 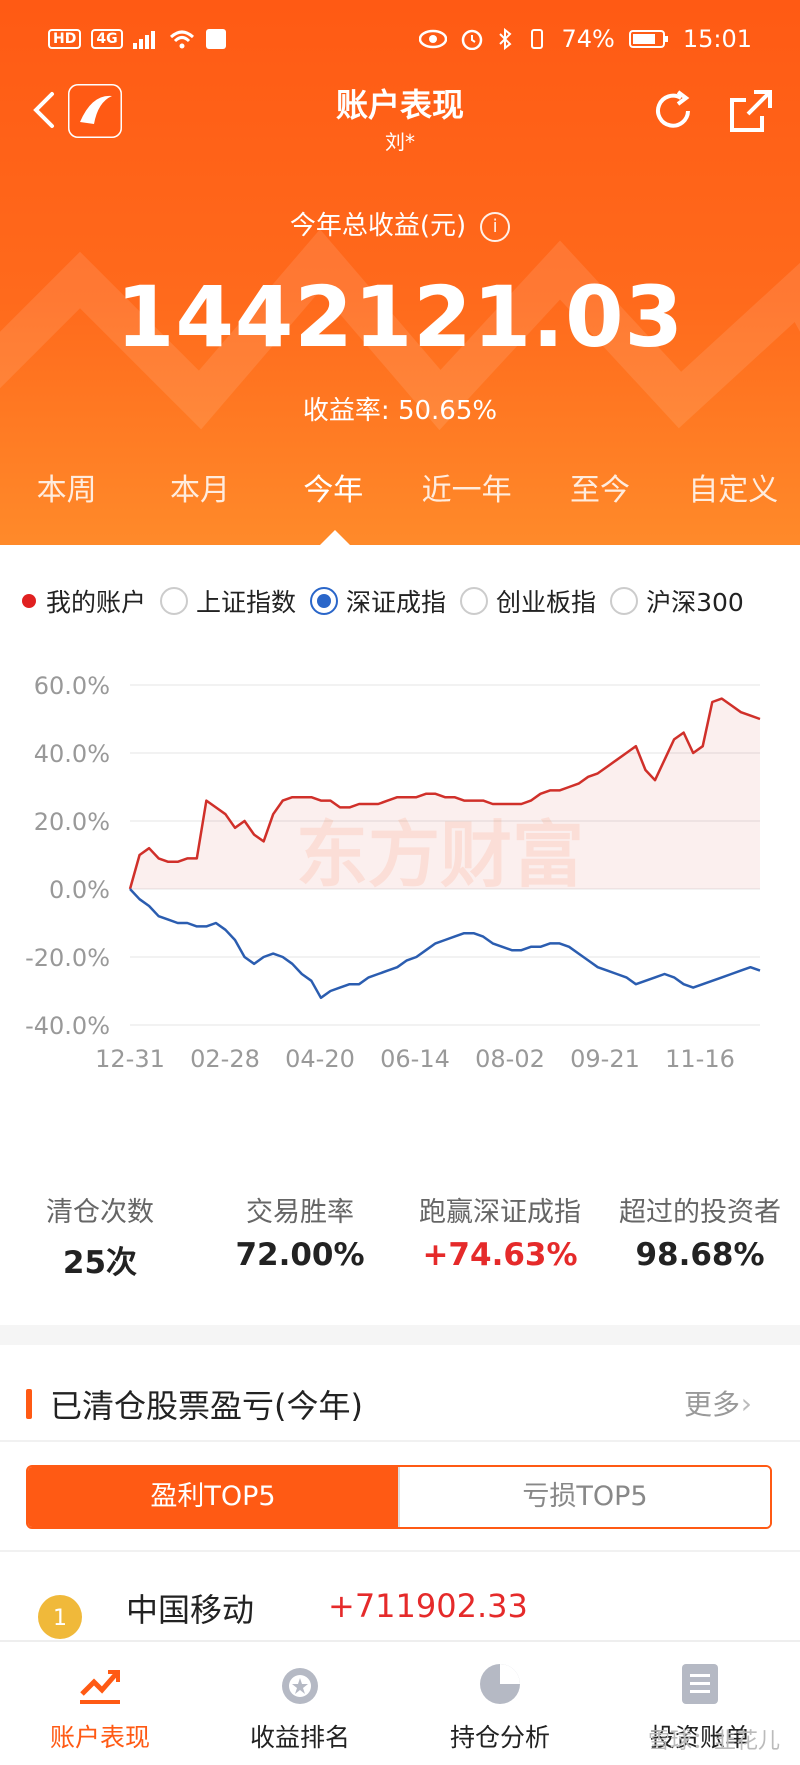 I want to click on status-right: 74% 15:01, so click(x=585, y=39).